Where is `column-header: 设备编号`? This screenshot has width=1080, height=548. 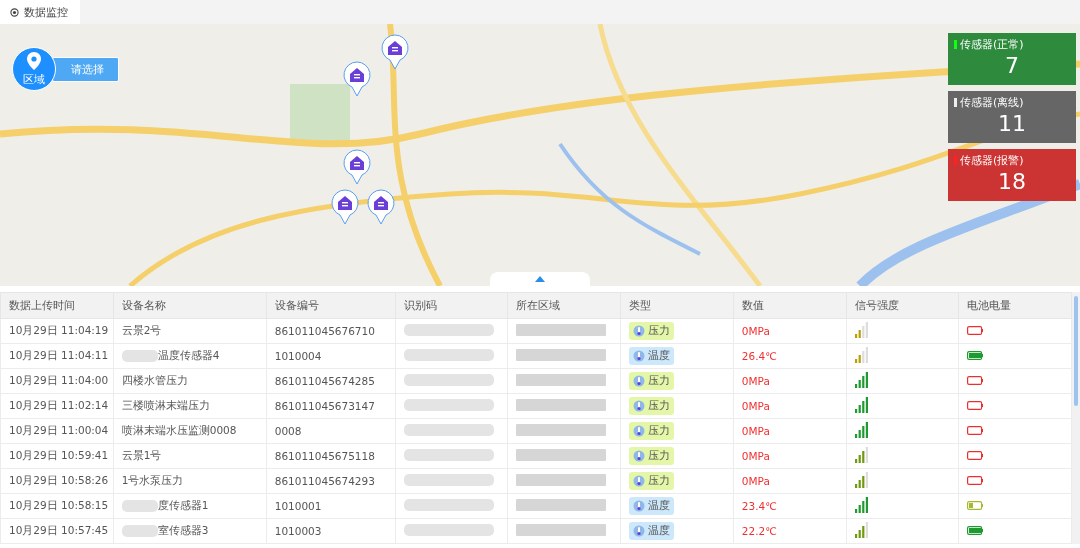
column-header: 设备编号 is located at coordinates (331, 305).